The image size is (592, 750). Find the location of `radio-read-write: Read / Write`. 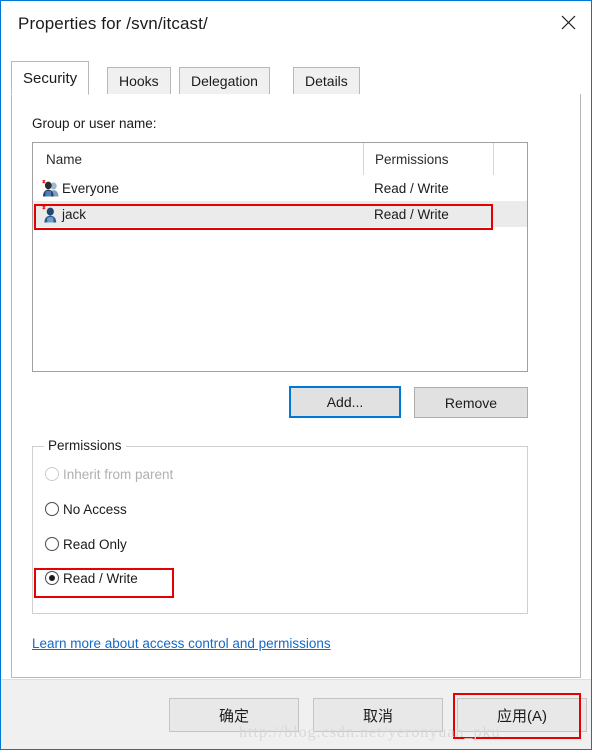

radio-read-write: Read / Write is located at coordinates (91, 578).